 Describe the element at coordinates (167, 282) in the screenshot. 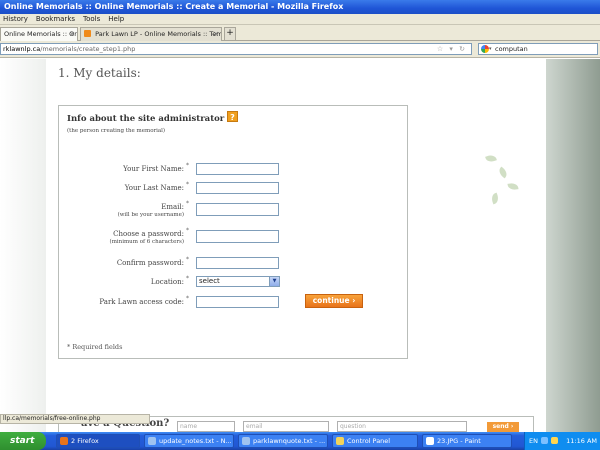

I see `field-label: Location:` at that location.